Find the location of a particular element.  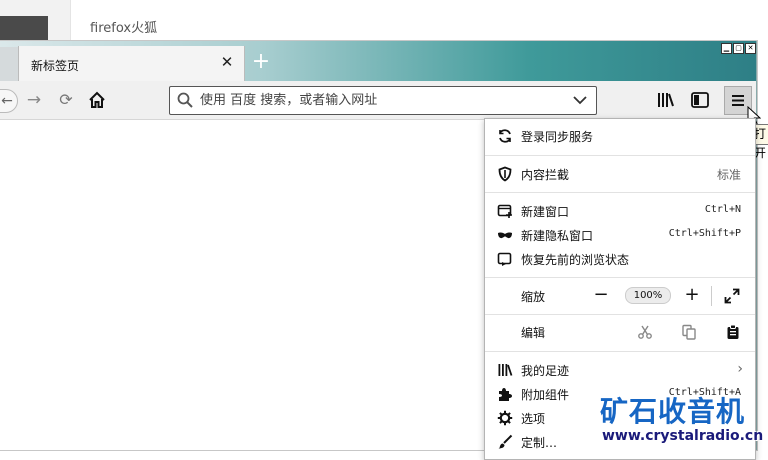

puzzle-icon is located at coordinates (505, 394).